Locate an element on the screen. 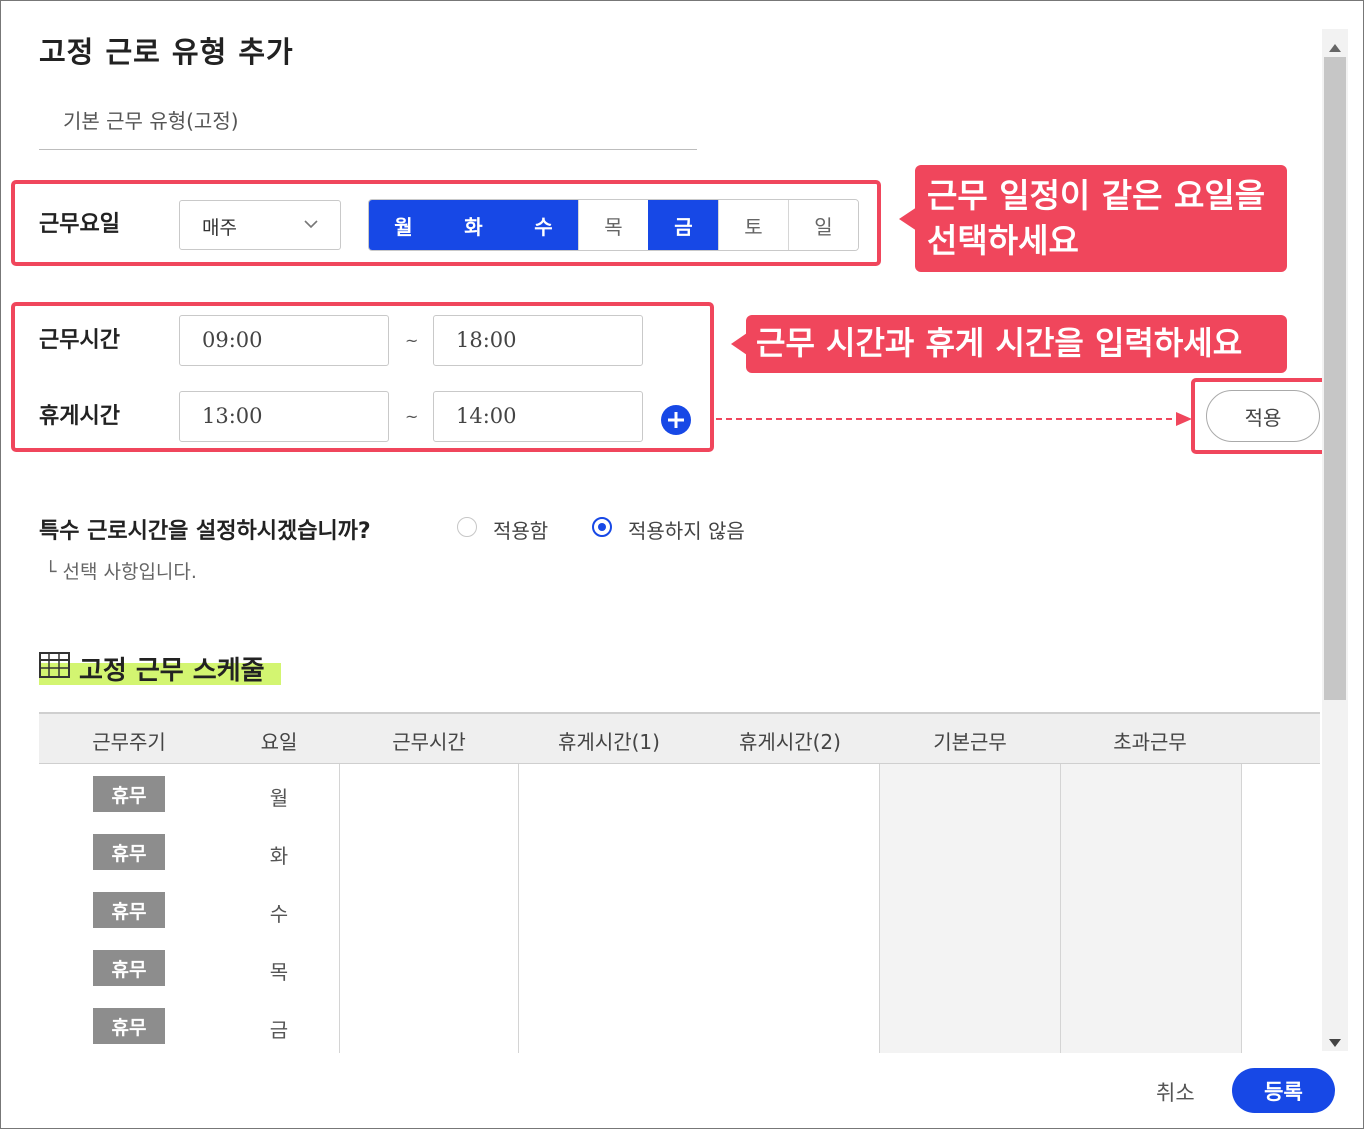  break-start-time-input: 13:00 is located at coordinates (284, 416).